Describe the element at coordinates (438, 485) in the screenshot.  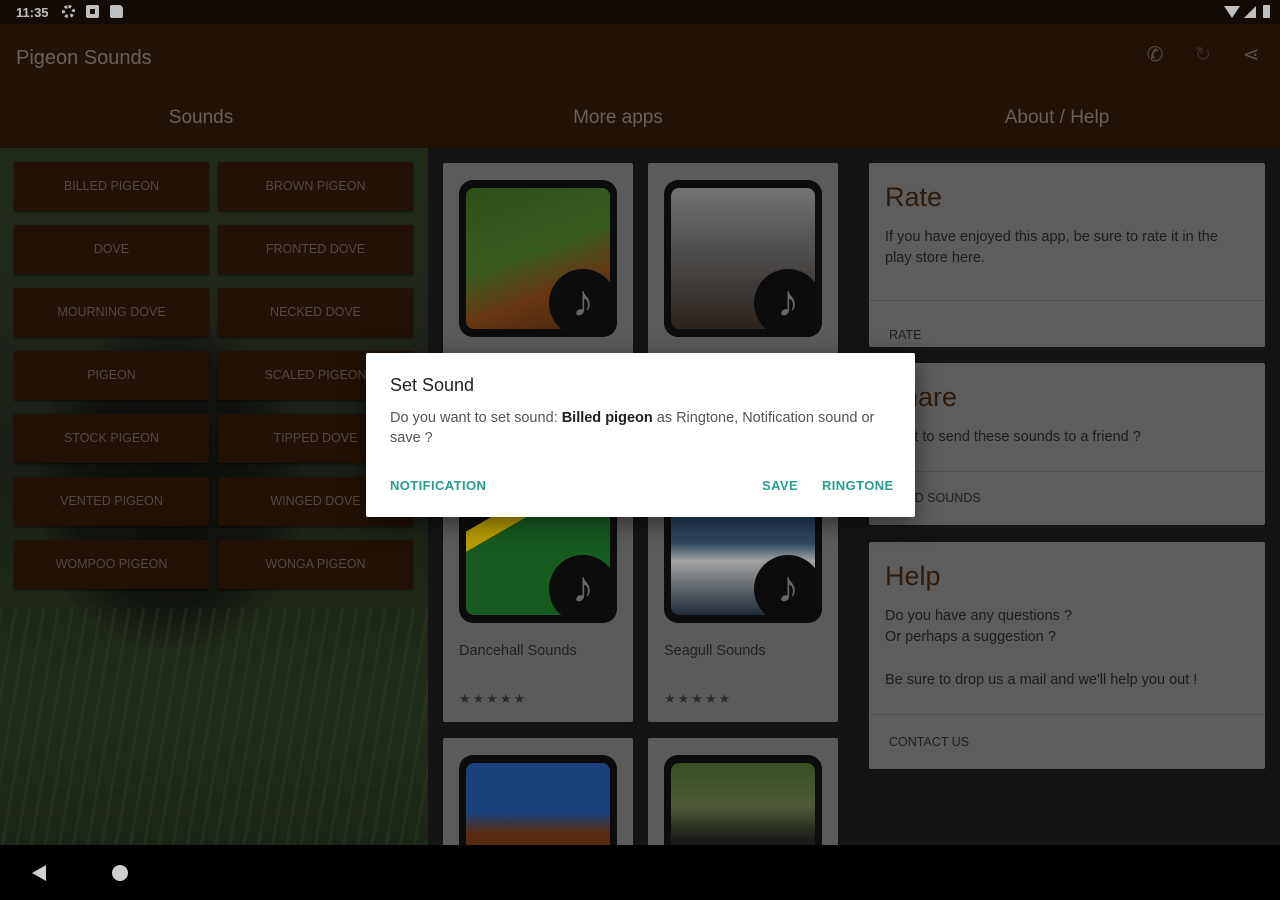
I see `notification-button: NOTIFICATION` at that location.